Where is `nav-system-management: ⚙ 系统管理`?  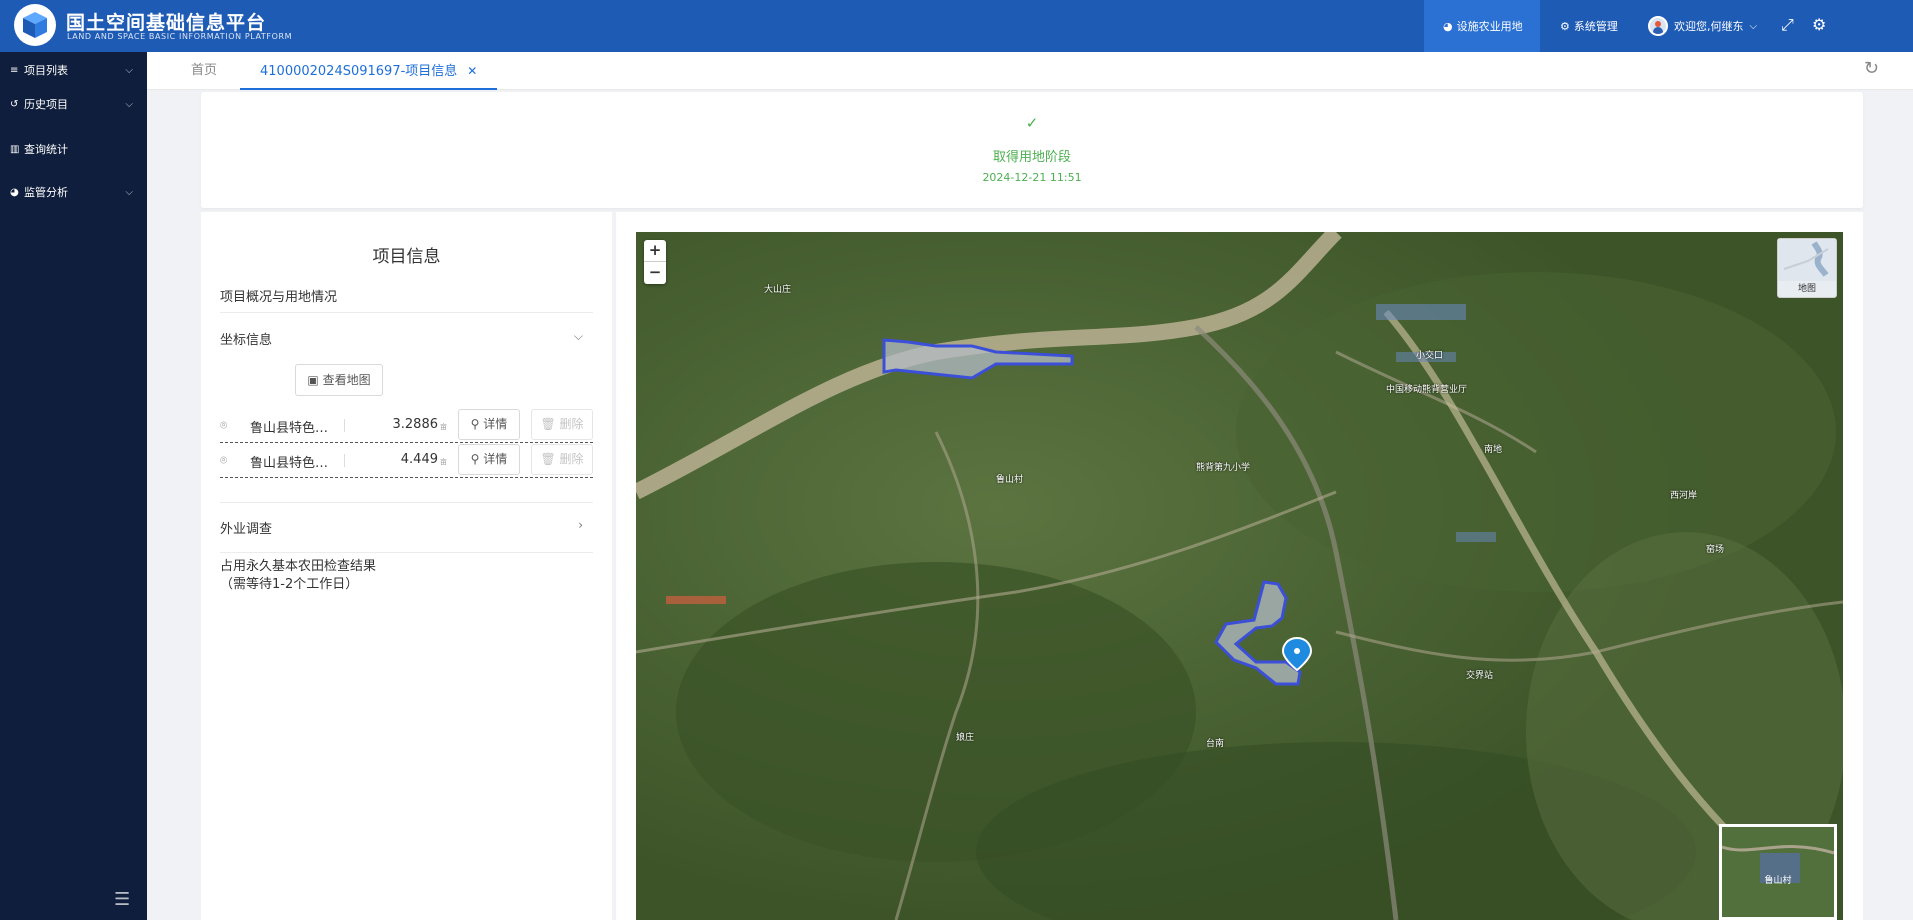
nav-system-management: ⚙ 系统管理 is located at coordinates (1589, 26).